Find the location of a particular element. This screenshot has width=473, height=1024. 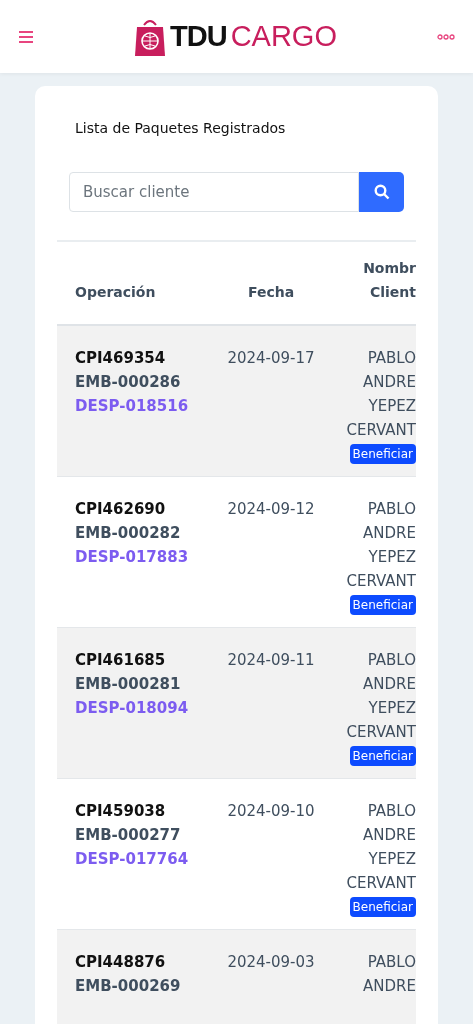

table-cell-text: CPI459038 is located at coordinates (121, 811).